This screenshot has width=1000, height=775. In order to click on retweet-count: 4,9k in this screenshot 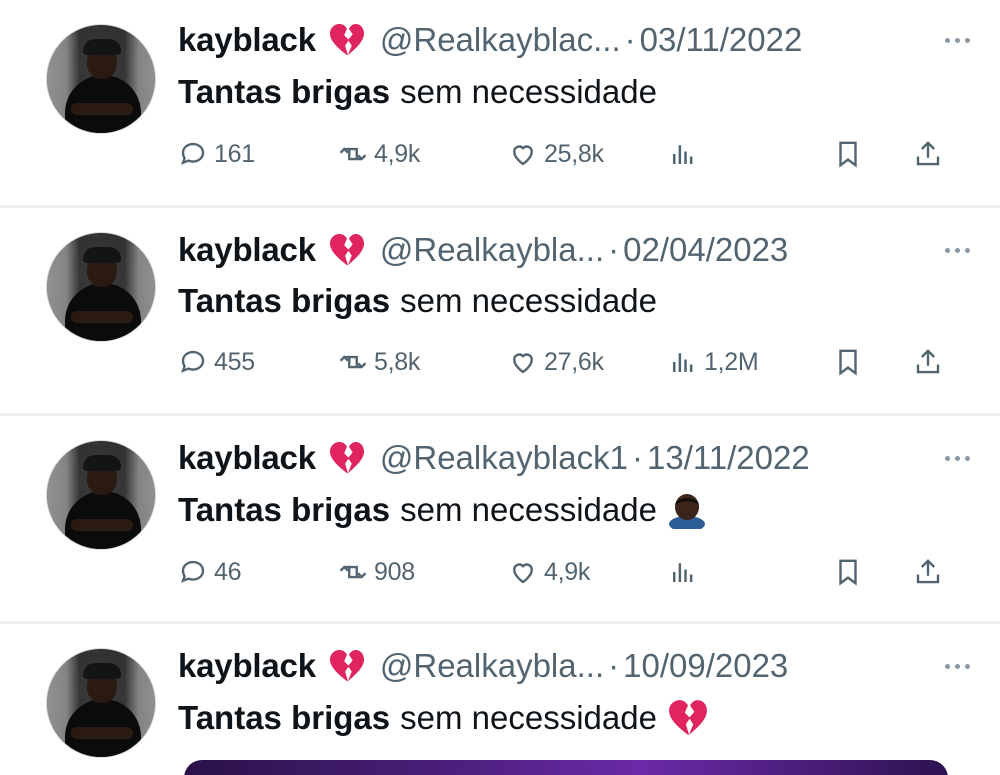, I will do `click(397, 153)`.